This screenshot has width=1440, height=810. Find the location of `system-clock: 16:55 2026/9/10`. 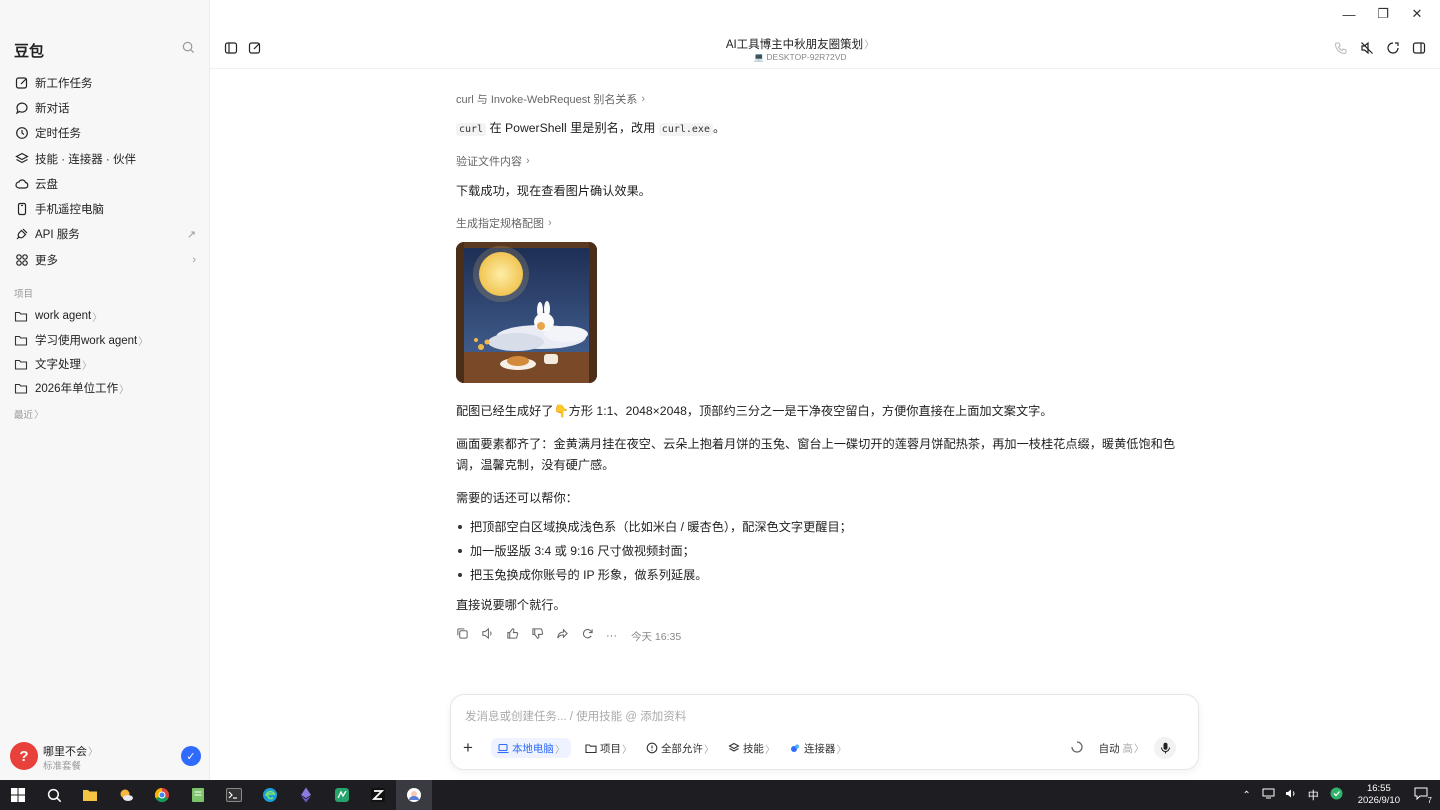

system-clock: 16:55 2026/9/10 is located at coordinates (1379, 795).